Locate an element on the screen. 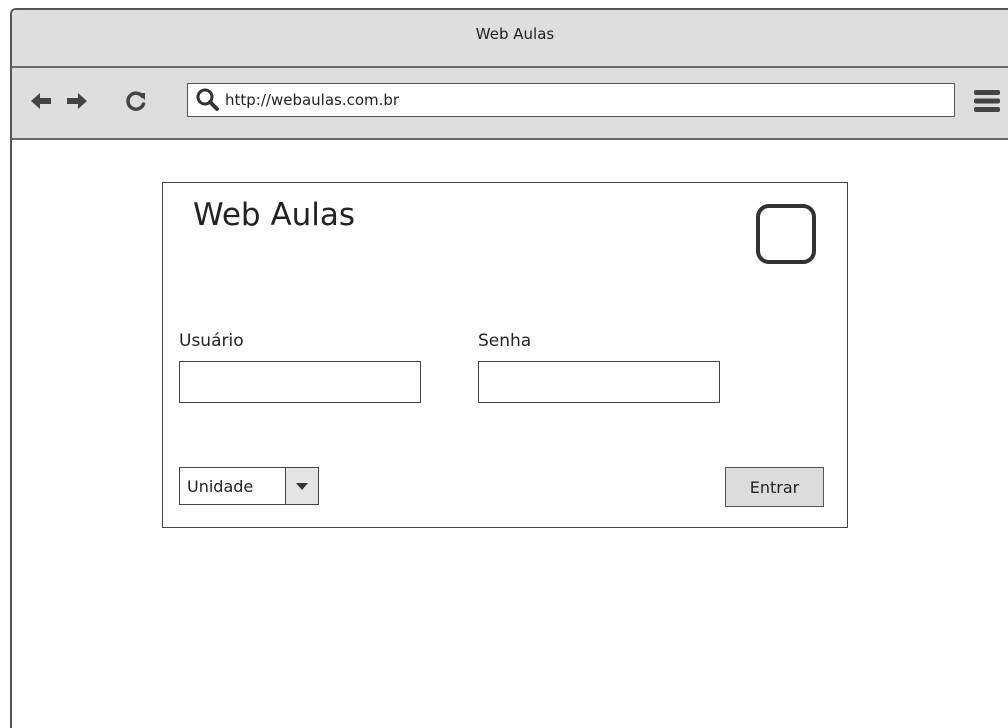  password-label: Senha is located at coordinates (505, 341).